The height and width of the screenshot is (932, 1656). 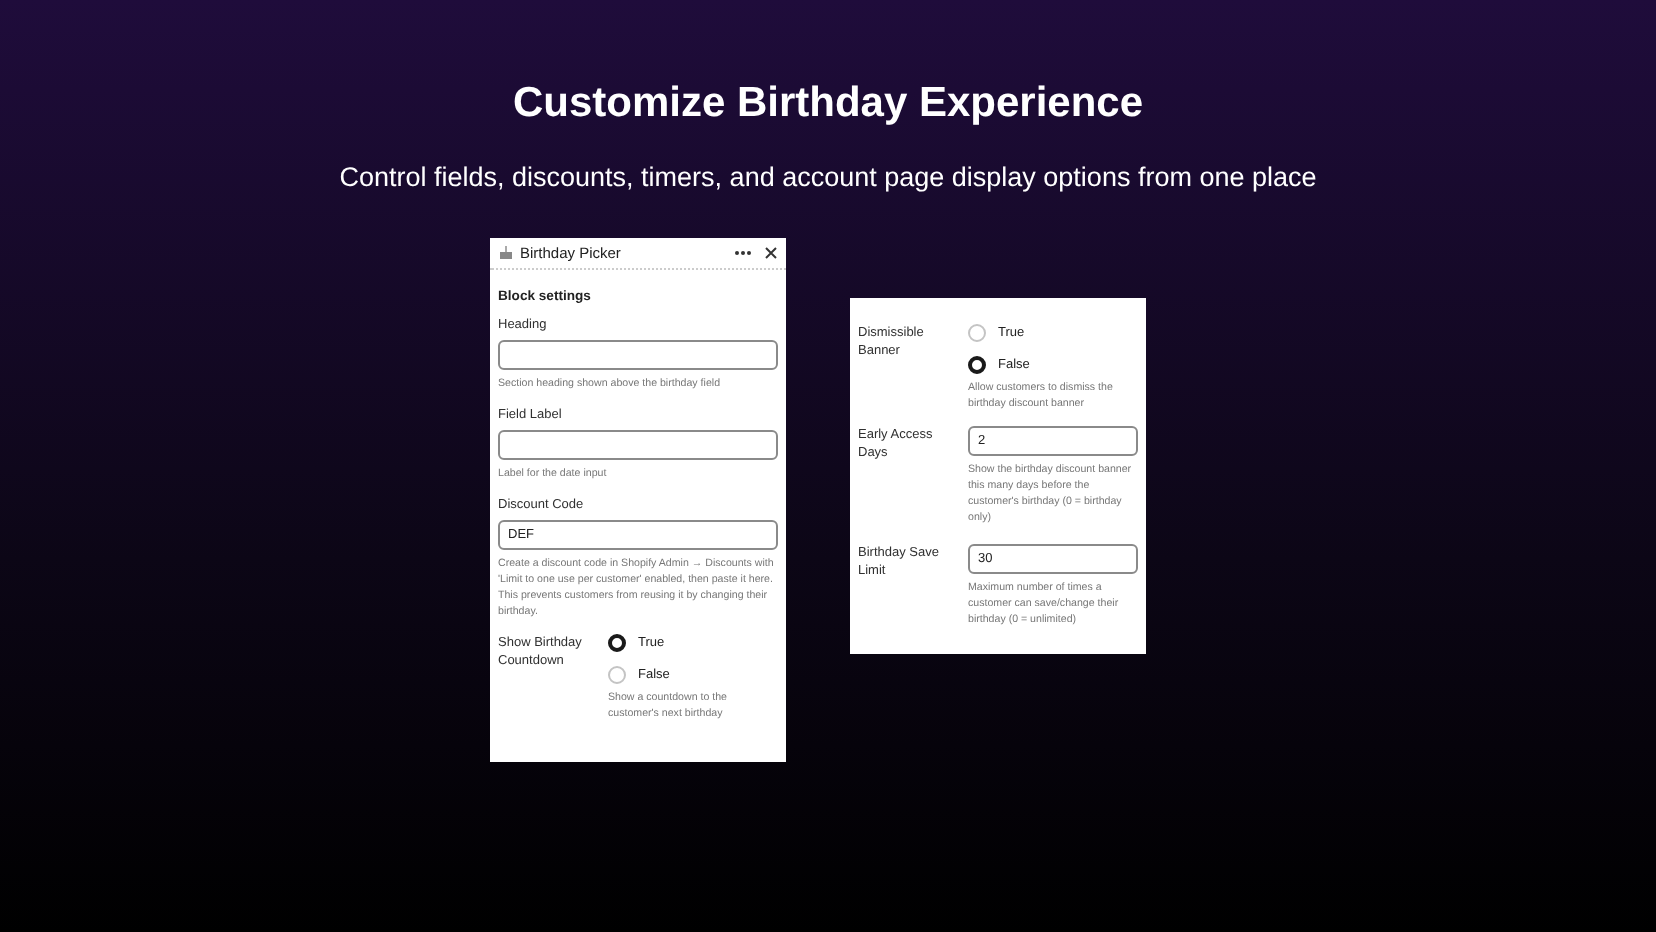 I want to click on more-icon, so click(x=743, y=252).